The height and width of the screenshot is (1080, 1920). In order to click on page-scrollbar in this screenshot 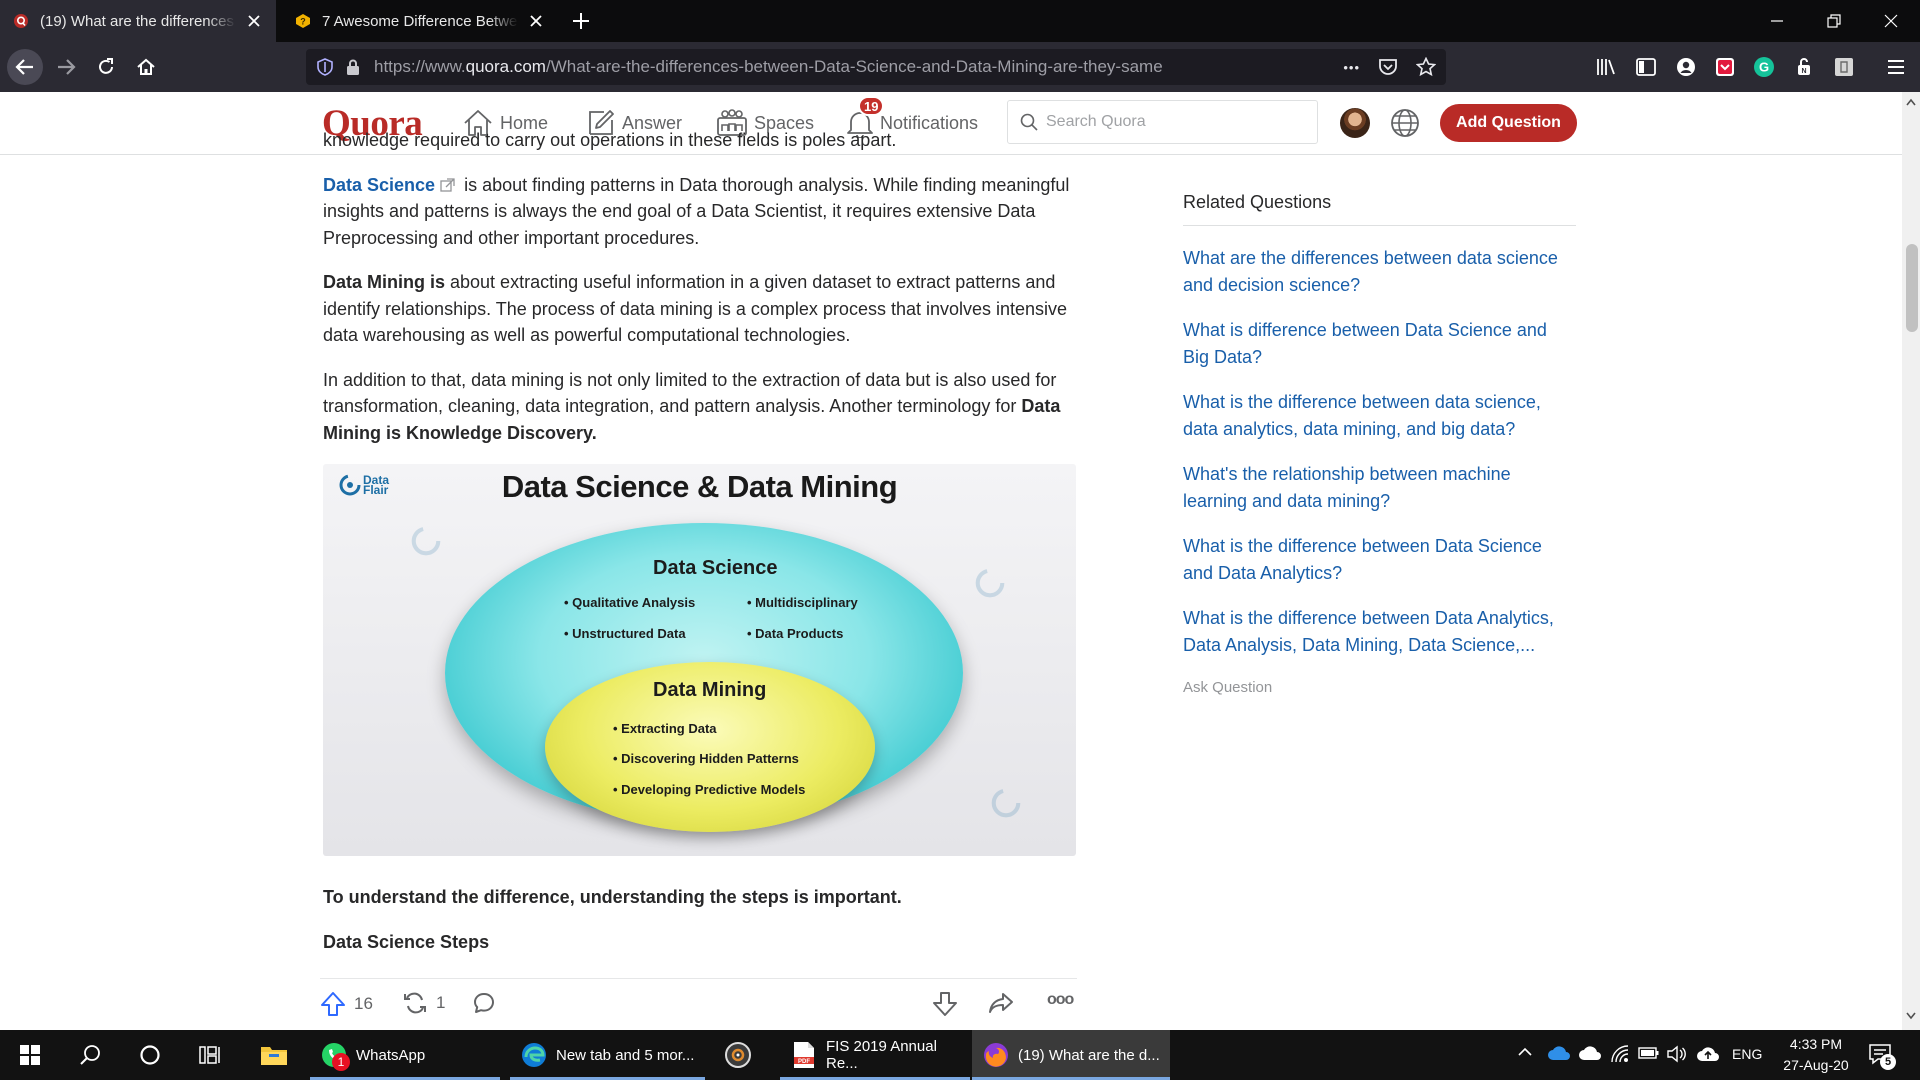, I will do `click(1911, 561)`.